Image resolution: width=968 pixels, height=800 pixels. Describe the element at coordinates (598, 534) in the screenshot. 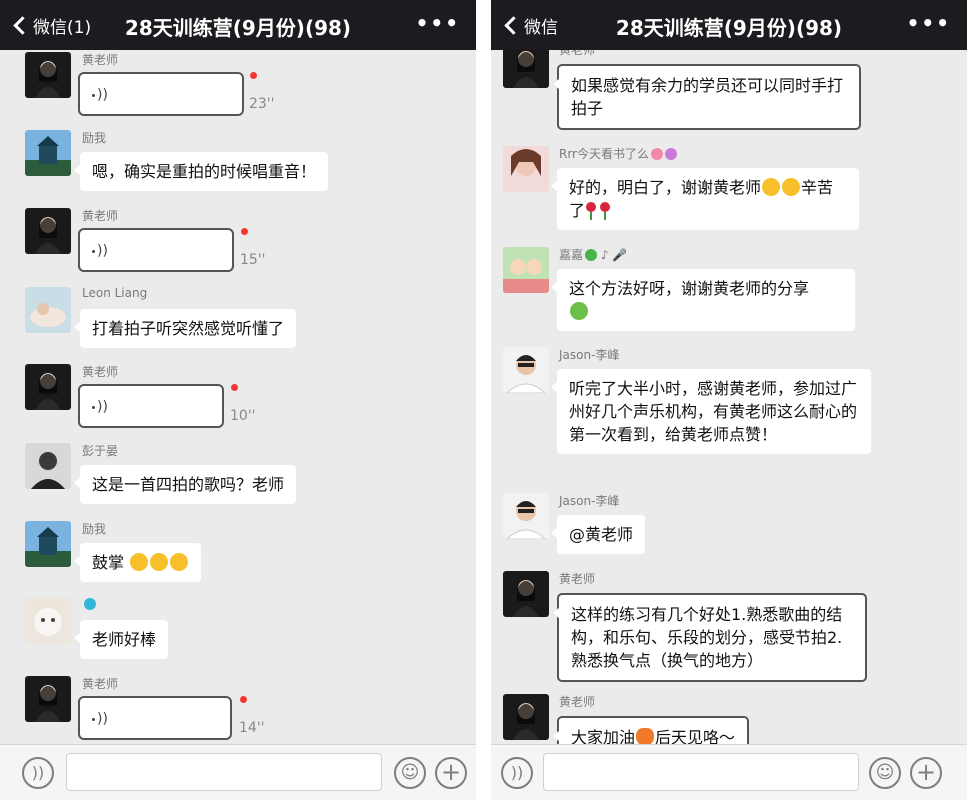

I see `message-bubble: @黄老师` at that location.